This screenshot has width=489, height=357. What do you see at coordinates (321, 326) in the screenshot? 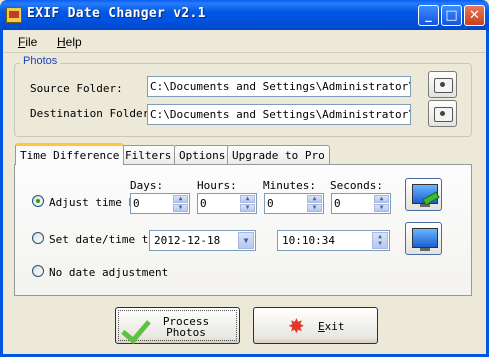
I see `exit-accel: E` at bounding box center [321, 326].